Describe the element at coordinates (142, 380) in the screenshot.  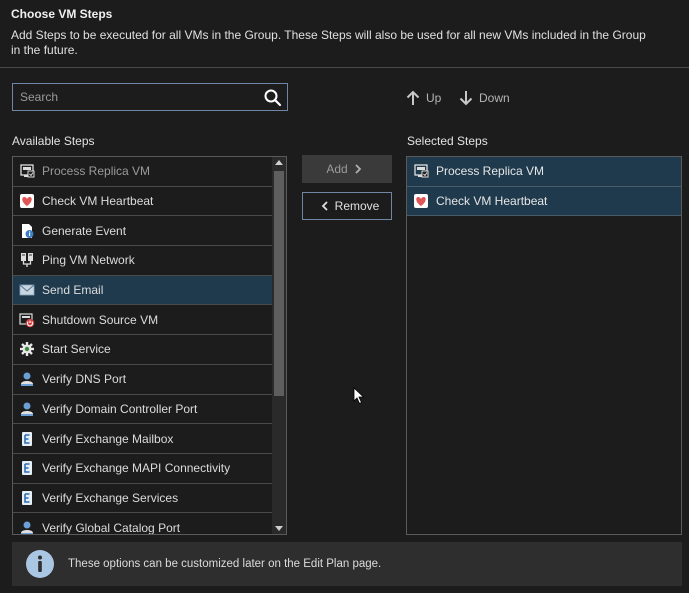
I see `available-step-item: Verify DNS Port` at that location.